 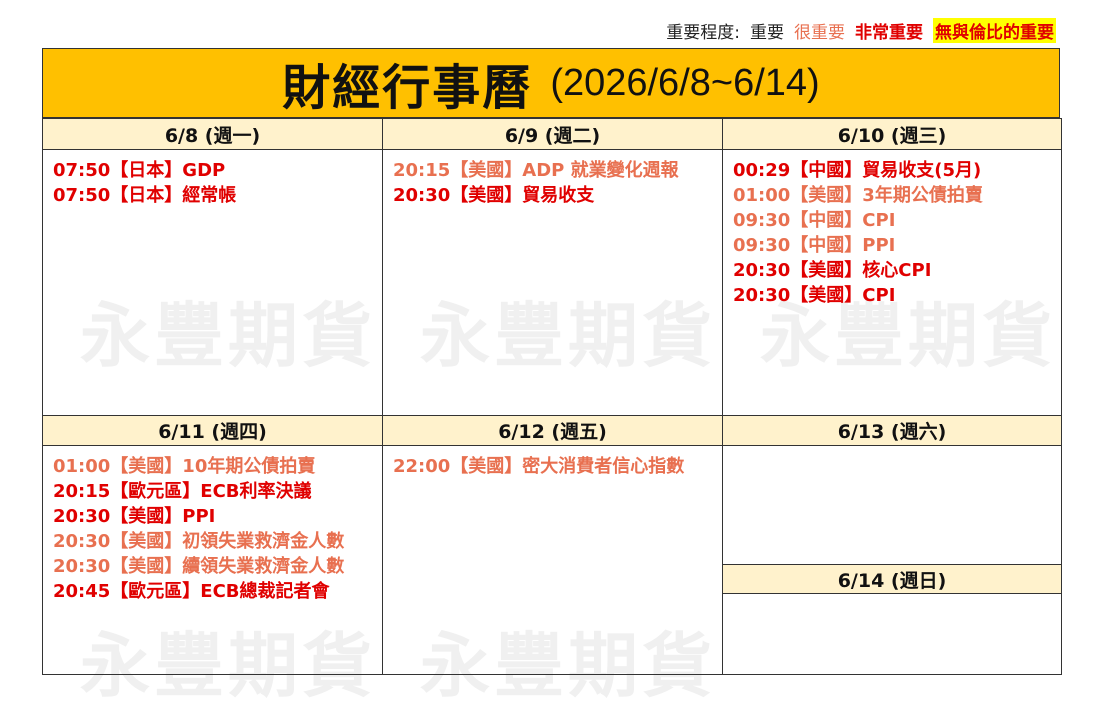 I want to click on legend-important: 重要, so click(x=767, y=32).